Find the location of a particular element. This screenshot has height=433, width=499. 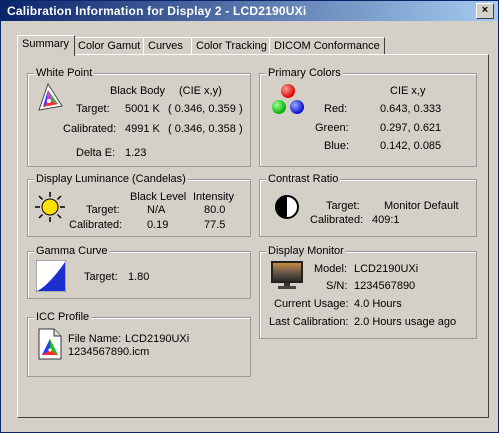

contrast-target-value: Monitor Default is located at coordinates (421, 206).